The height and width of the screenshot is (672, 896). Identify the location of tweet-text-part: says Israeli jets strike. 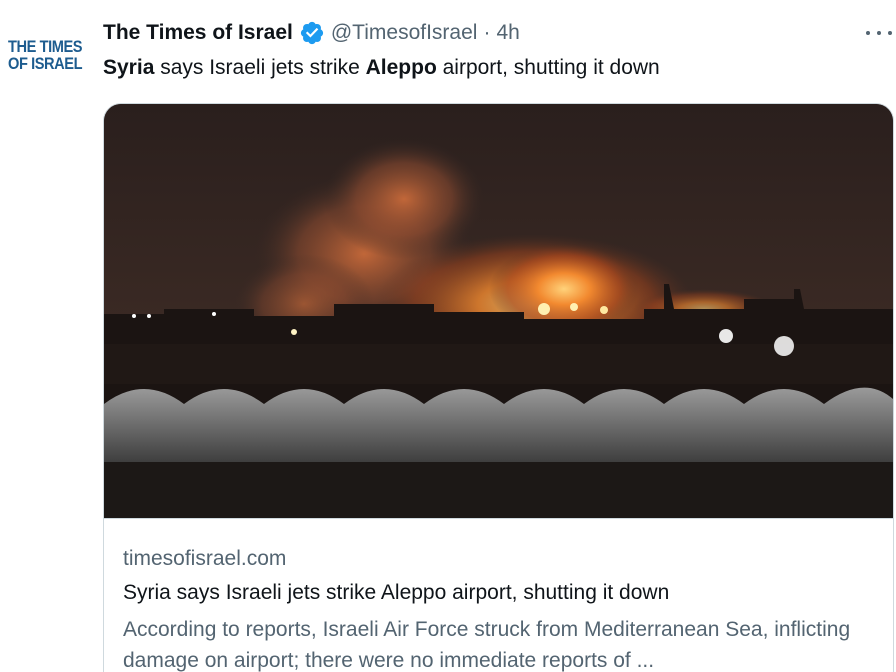
(260, 67).